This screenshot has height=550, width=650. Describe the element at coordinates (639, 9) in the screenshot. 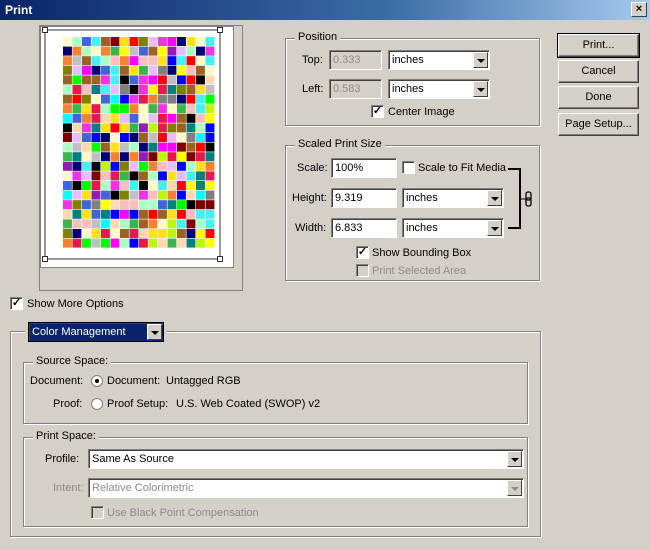

I see `close-button: ×` at that location.